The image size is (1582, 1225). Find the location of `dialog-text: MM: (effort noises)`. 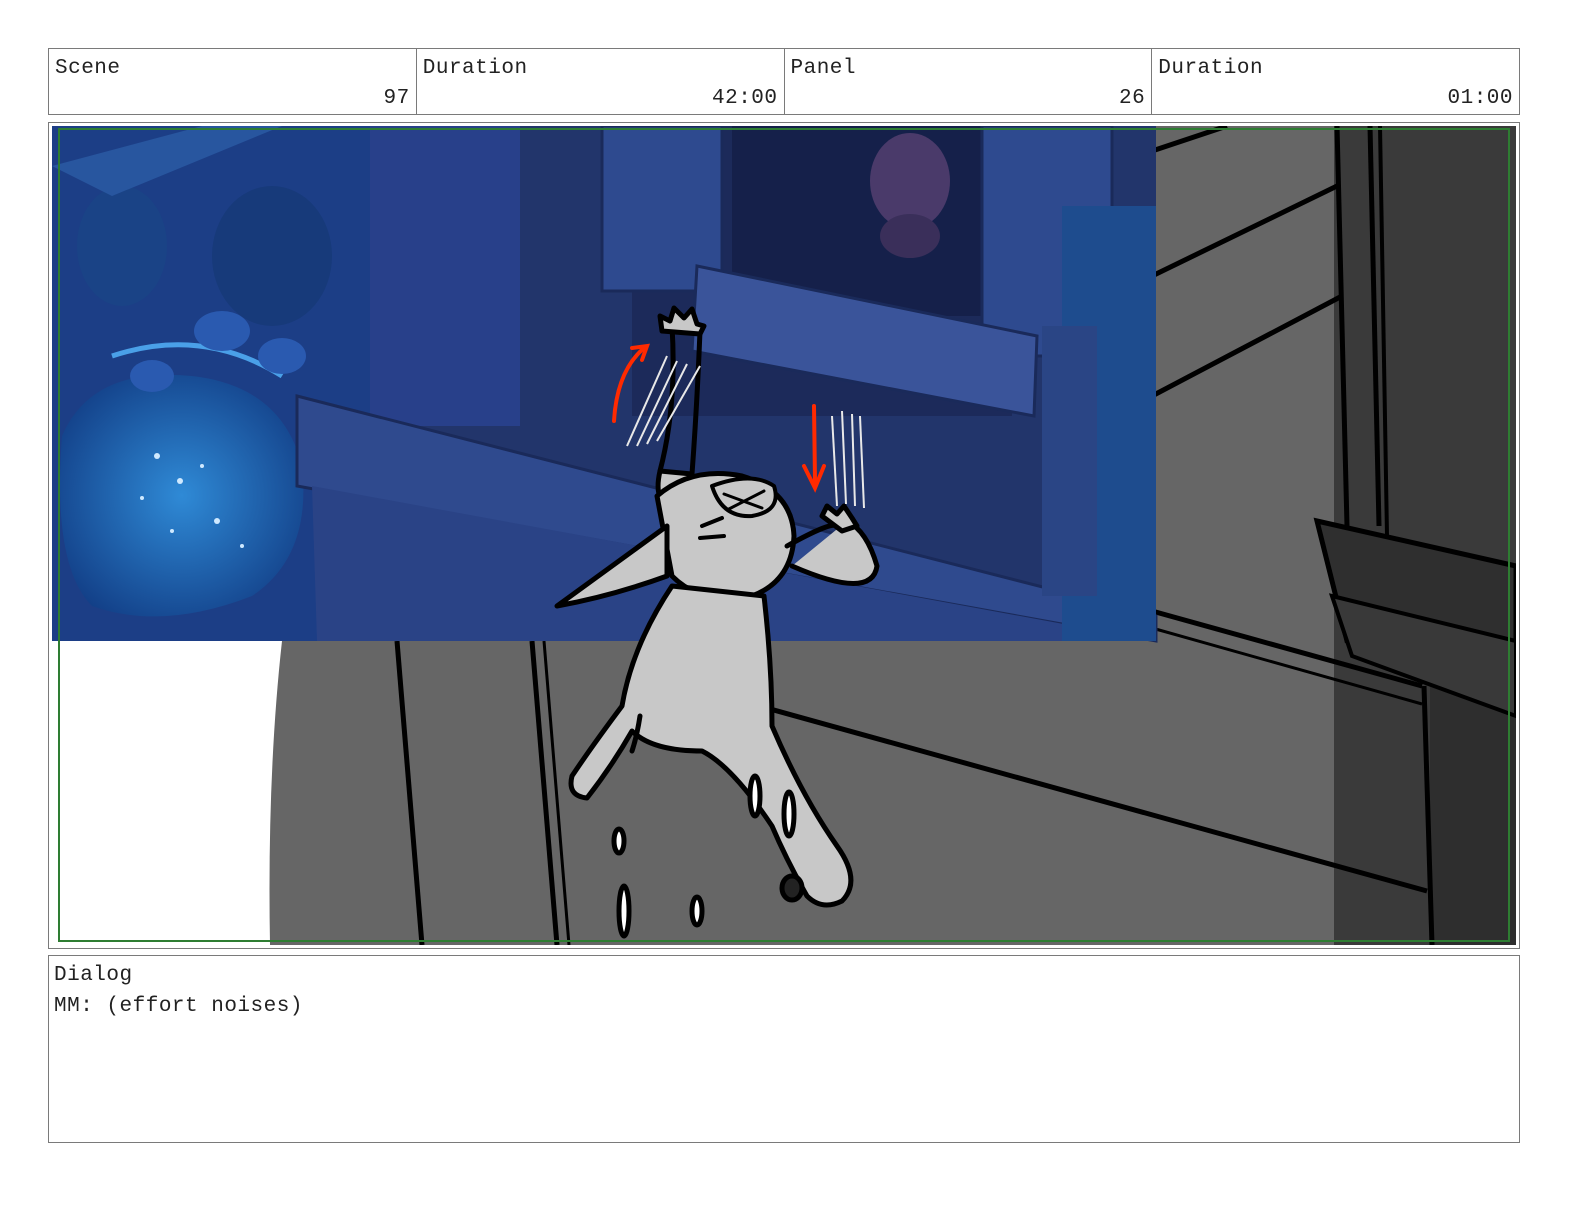

dialog-text: MM: (effort noises) is located at coordinates (178, 1006).